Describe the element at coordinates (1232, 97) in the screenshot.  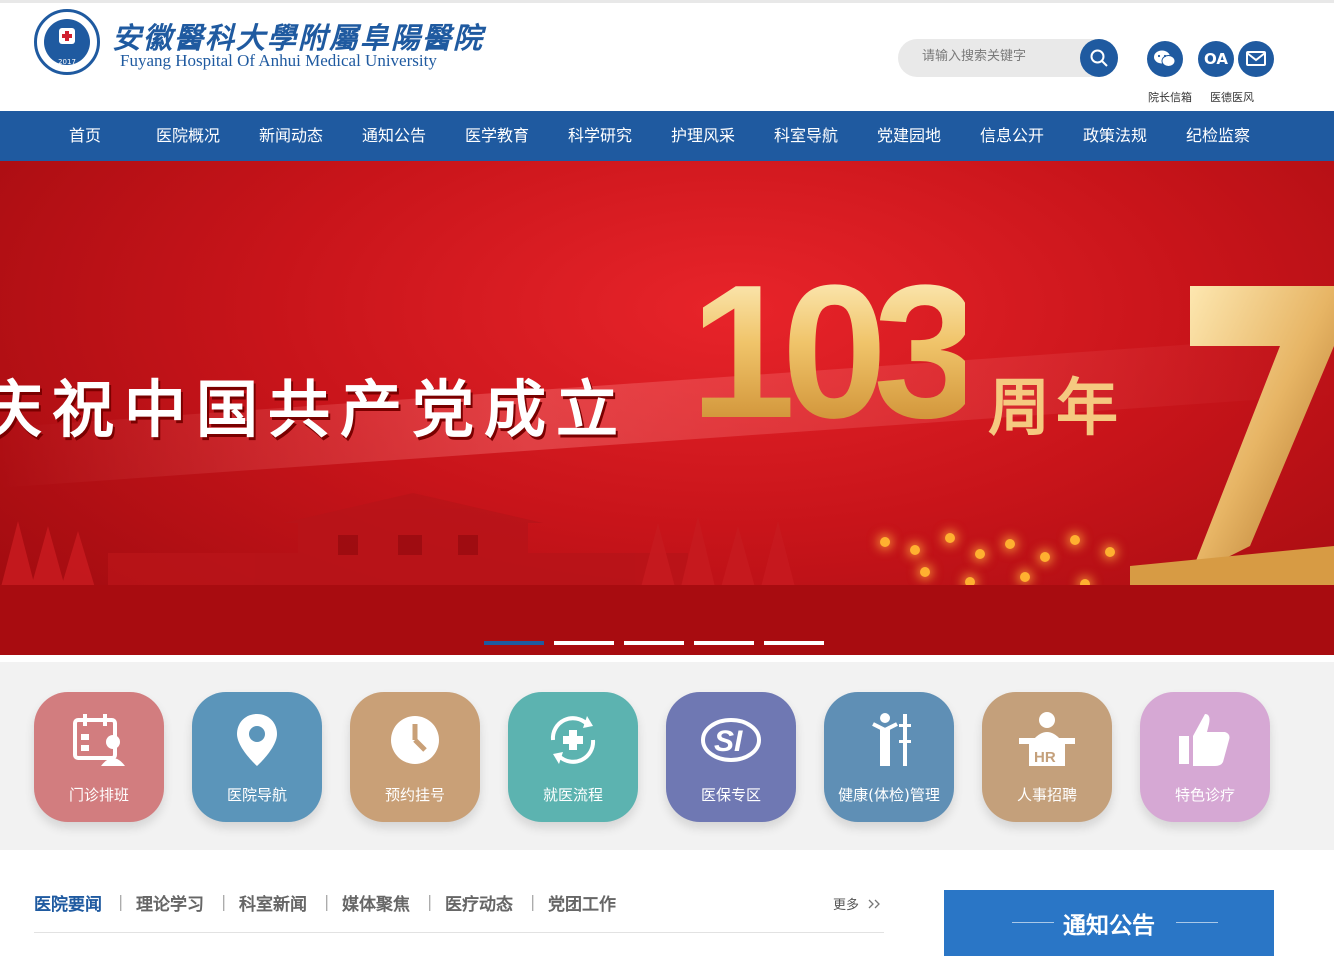
I see `medical-ethics-link: 医德医风` at that location.